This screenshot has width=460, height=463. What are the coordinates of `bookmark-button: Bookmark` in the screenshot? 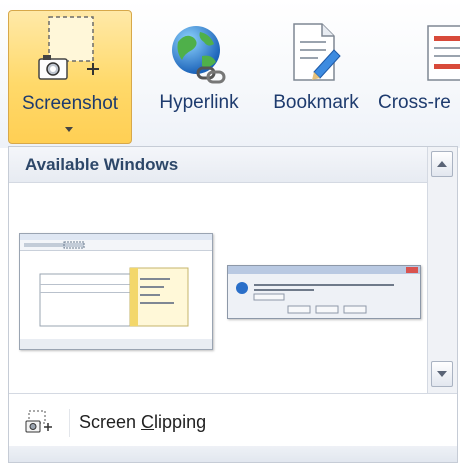 It's located at (316, 77).